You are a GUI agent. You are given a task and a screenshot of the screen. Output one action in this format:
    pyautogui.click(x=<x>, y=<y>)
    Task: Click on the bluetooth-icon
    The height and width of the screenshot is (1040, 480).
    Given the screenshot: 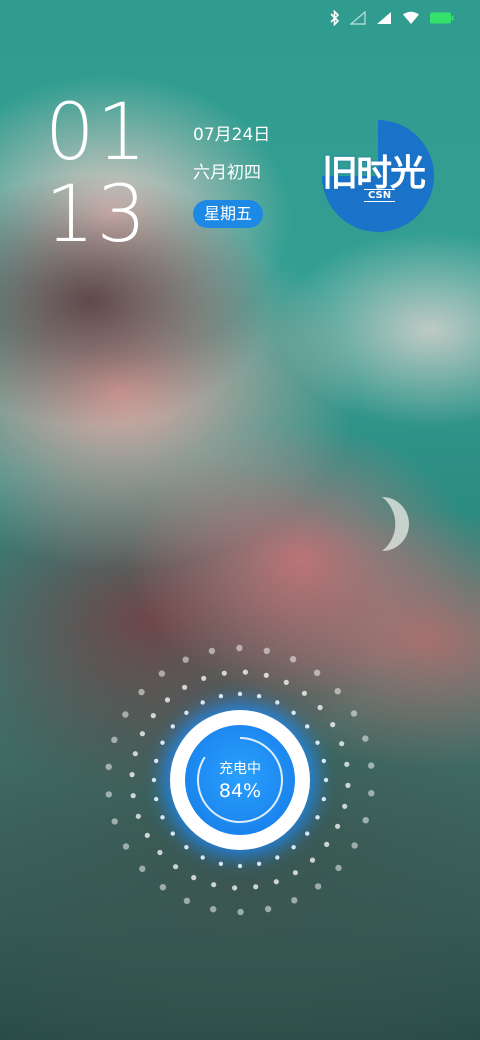 What is the action you would take?
    pyautogui.click(x=335, y=18)
    